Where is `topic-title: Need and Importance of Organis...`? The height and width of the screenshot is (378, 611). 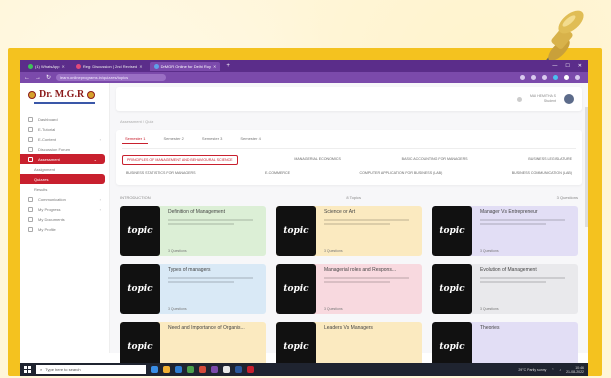
topic-title: Need and Importance of Organis... is located at coordinates (206, 328).